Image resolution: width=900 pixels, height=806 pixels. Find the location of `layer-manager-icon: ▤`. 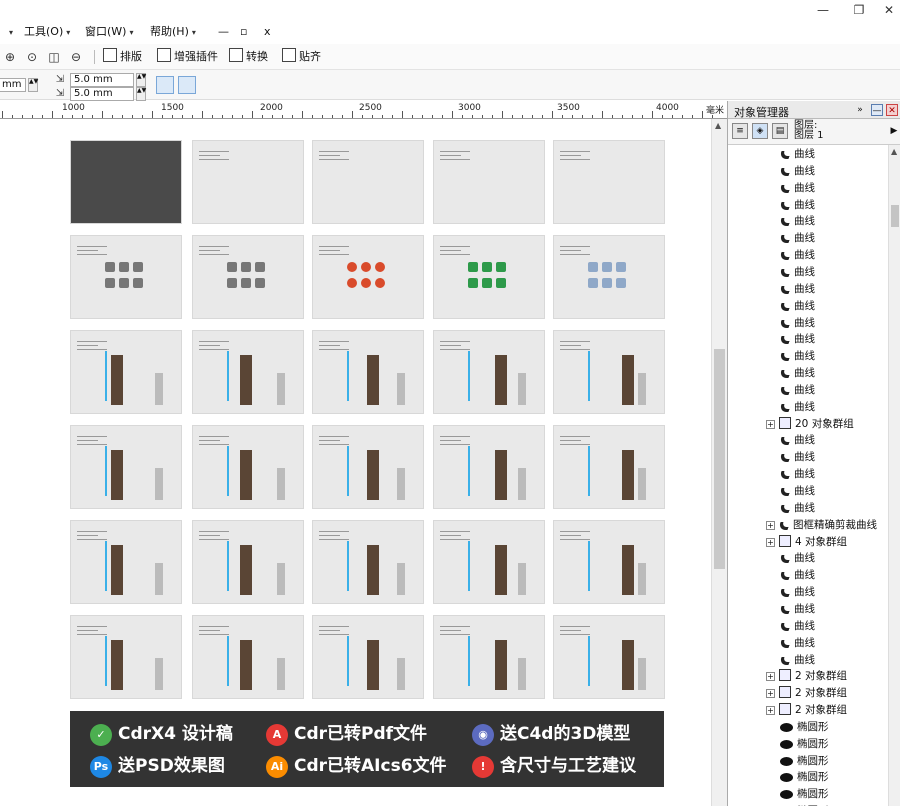

layer-manager-icon: ▤ is located at coordinates (780, 131).